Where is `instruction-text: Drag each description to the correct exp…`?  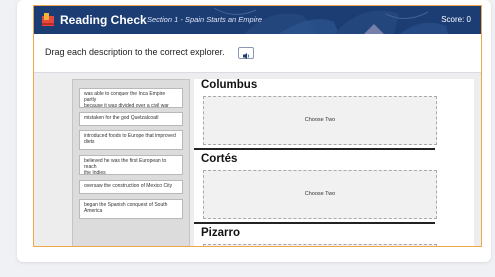 instruction-text: Drag each description to the correct exp… is located at coordinates (135, 52).